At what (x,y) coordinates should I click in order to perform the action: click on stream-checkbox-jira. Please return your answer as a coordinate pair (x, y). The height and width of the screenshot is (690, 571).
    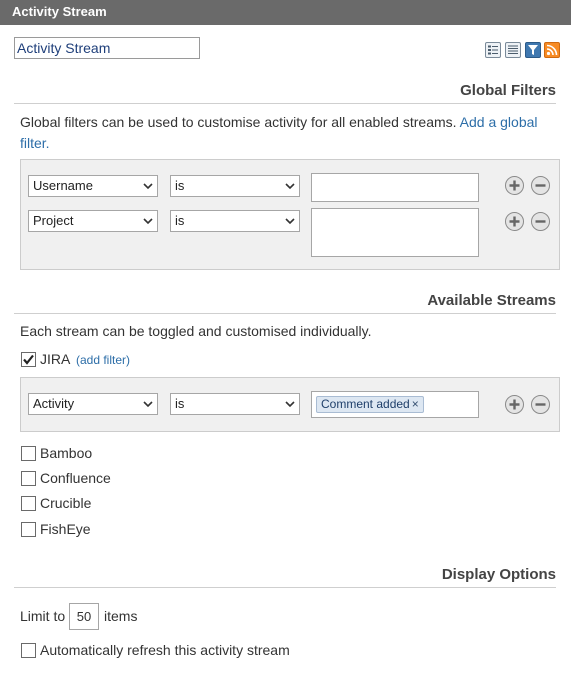
    Looking at the image, I should click on (28, 359).